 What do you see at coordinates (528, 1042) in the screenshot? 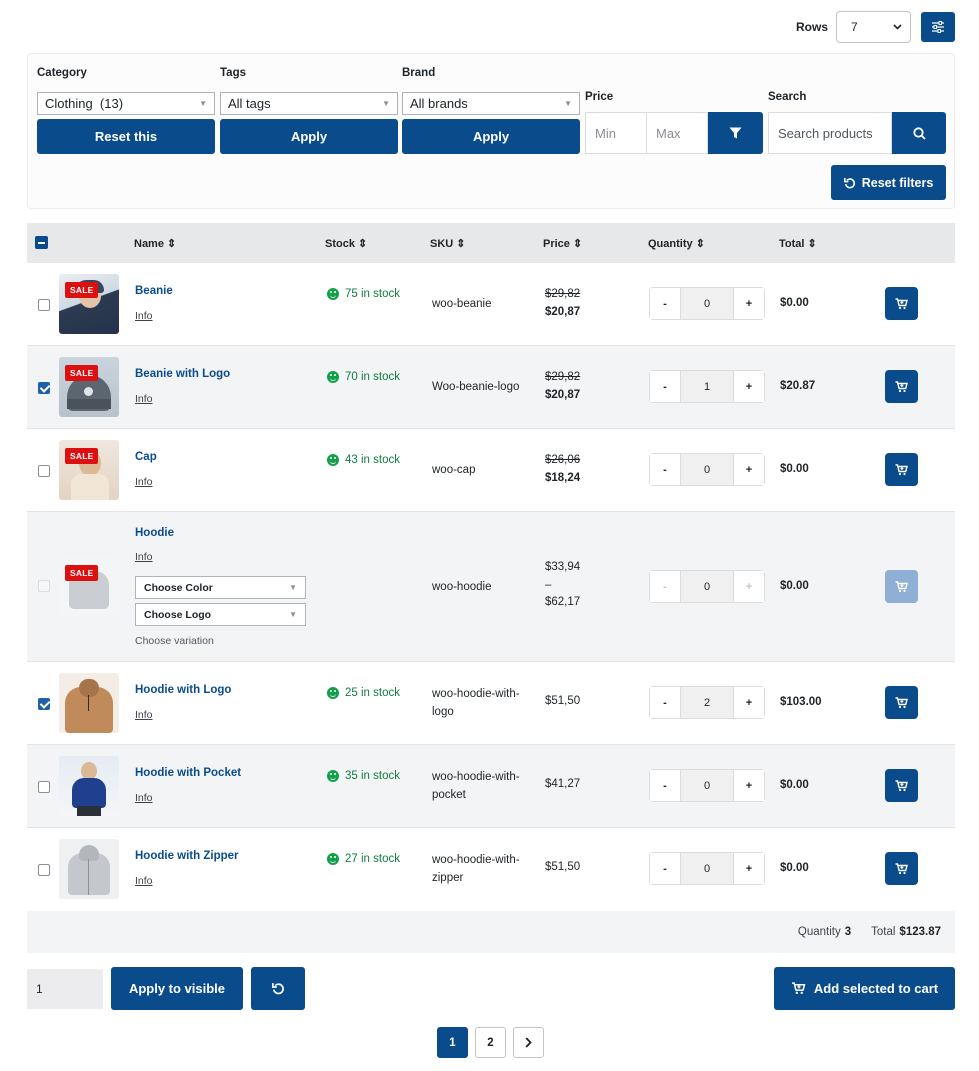
I see `next-page-button` at bounding box center [528, 1042].